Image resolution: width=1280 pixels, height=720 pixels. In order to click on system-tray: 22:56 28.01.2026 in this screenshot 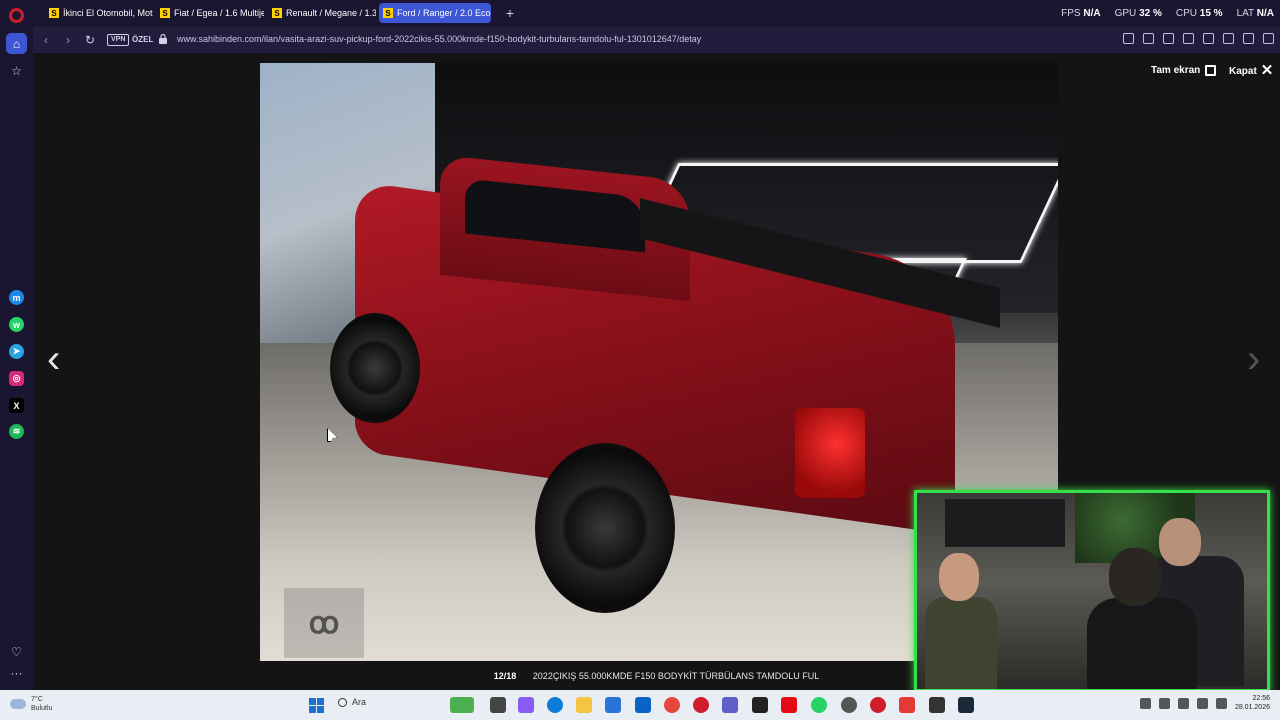, I will do `click(1204, 703)`.